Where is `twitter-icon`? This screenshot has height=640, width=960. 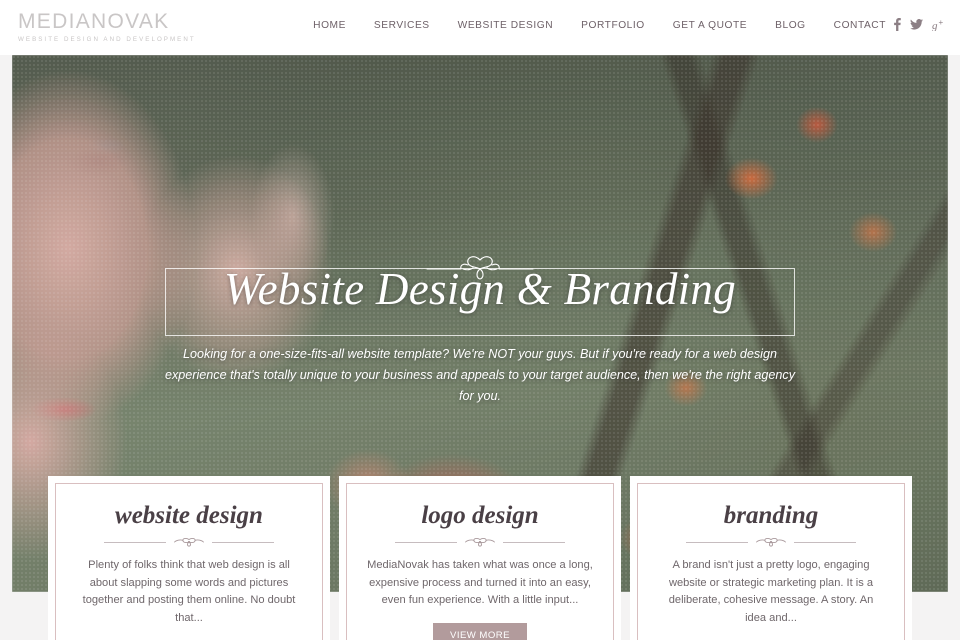
twitter-icon is located at coordinates (916, 24).